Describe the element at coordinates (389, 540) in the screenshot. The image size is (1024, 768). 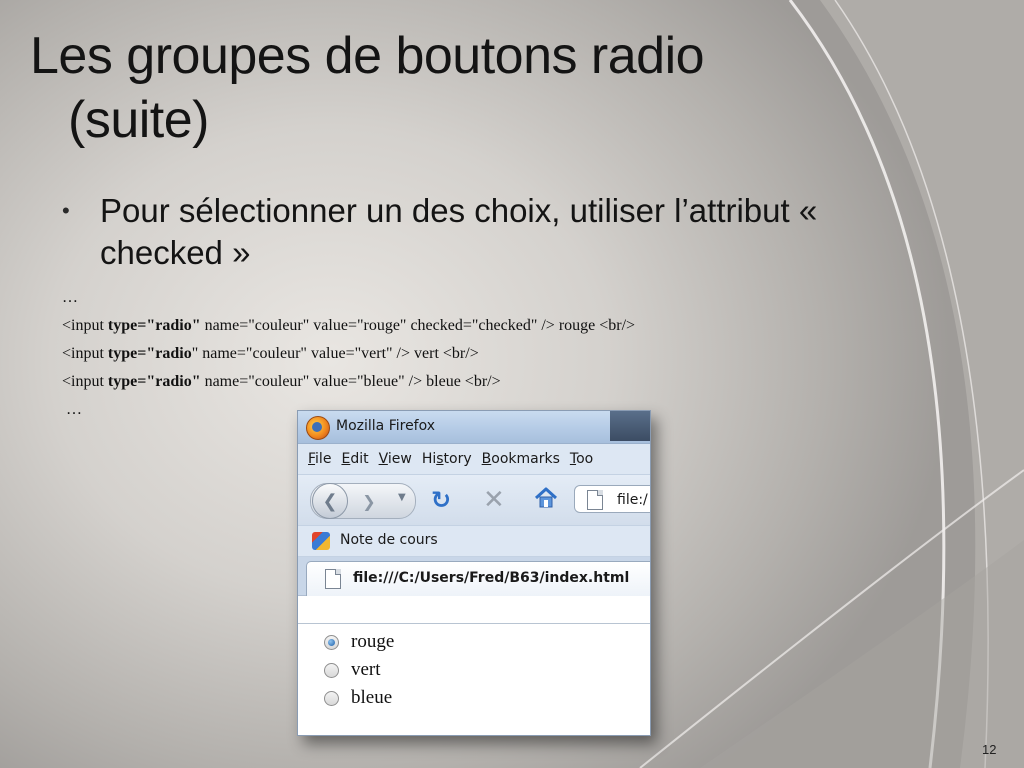
I see `bookmark-note-de-cours: Note de cours` at that location.